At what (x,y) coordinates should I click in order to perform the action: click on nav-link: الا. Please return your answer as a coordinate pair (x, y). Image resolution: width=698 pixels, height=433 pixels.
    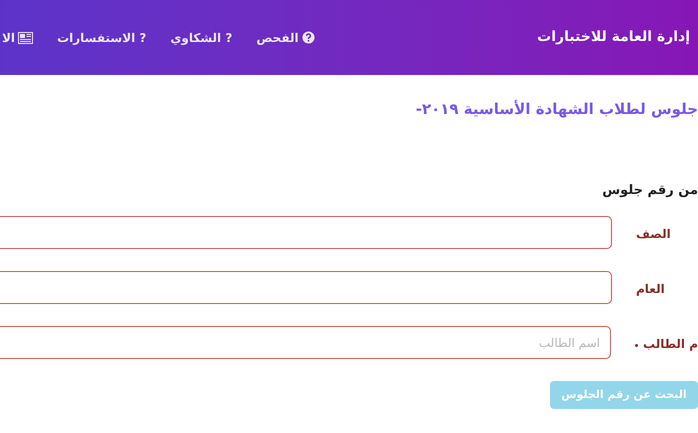
    Looking at the image, I should click on (18, 37).